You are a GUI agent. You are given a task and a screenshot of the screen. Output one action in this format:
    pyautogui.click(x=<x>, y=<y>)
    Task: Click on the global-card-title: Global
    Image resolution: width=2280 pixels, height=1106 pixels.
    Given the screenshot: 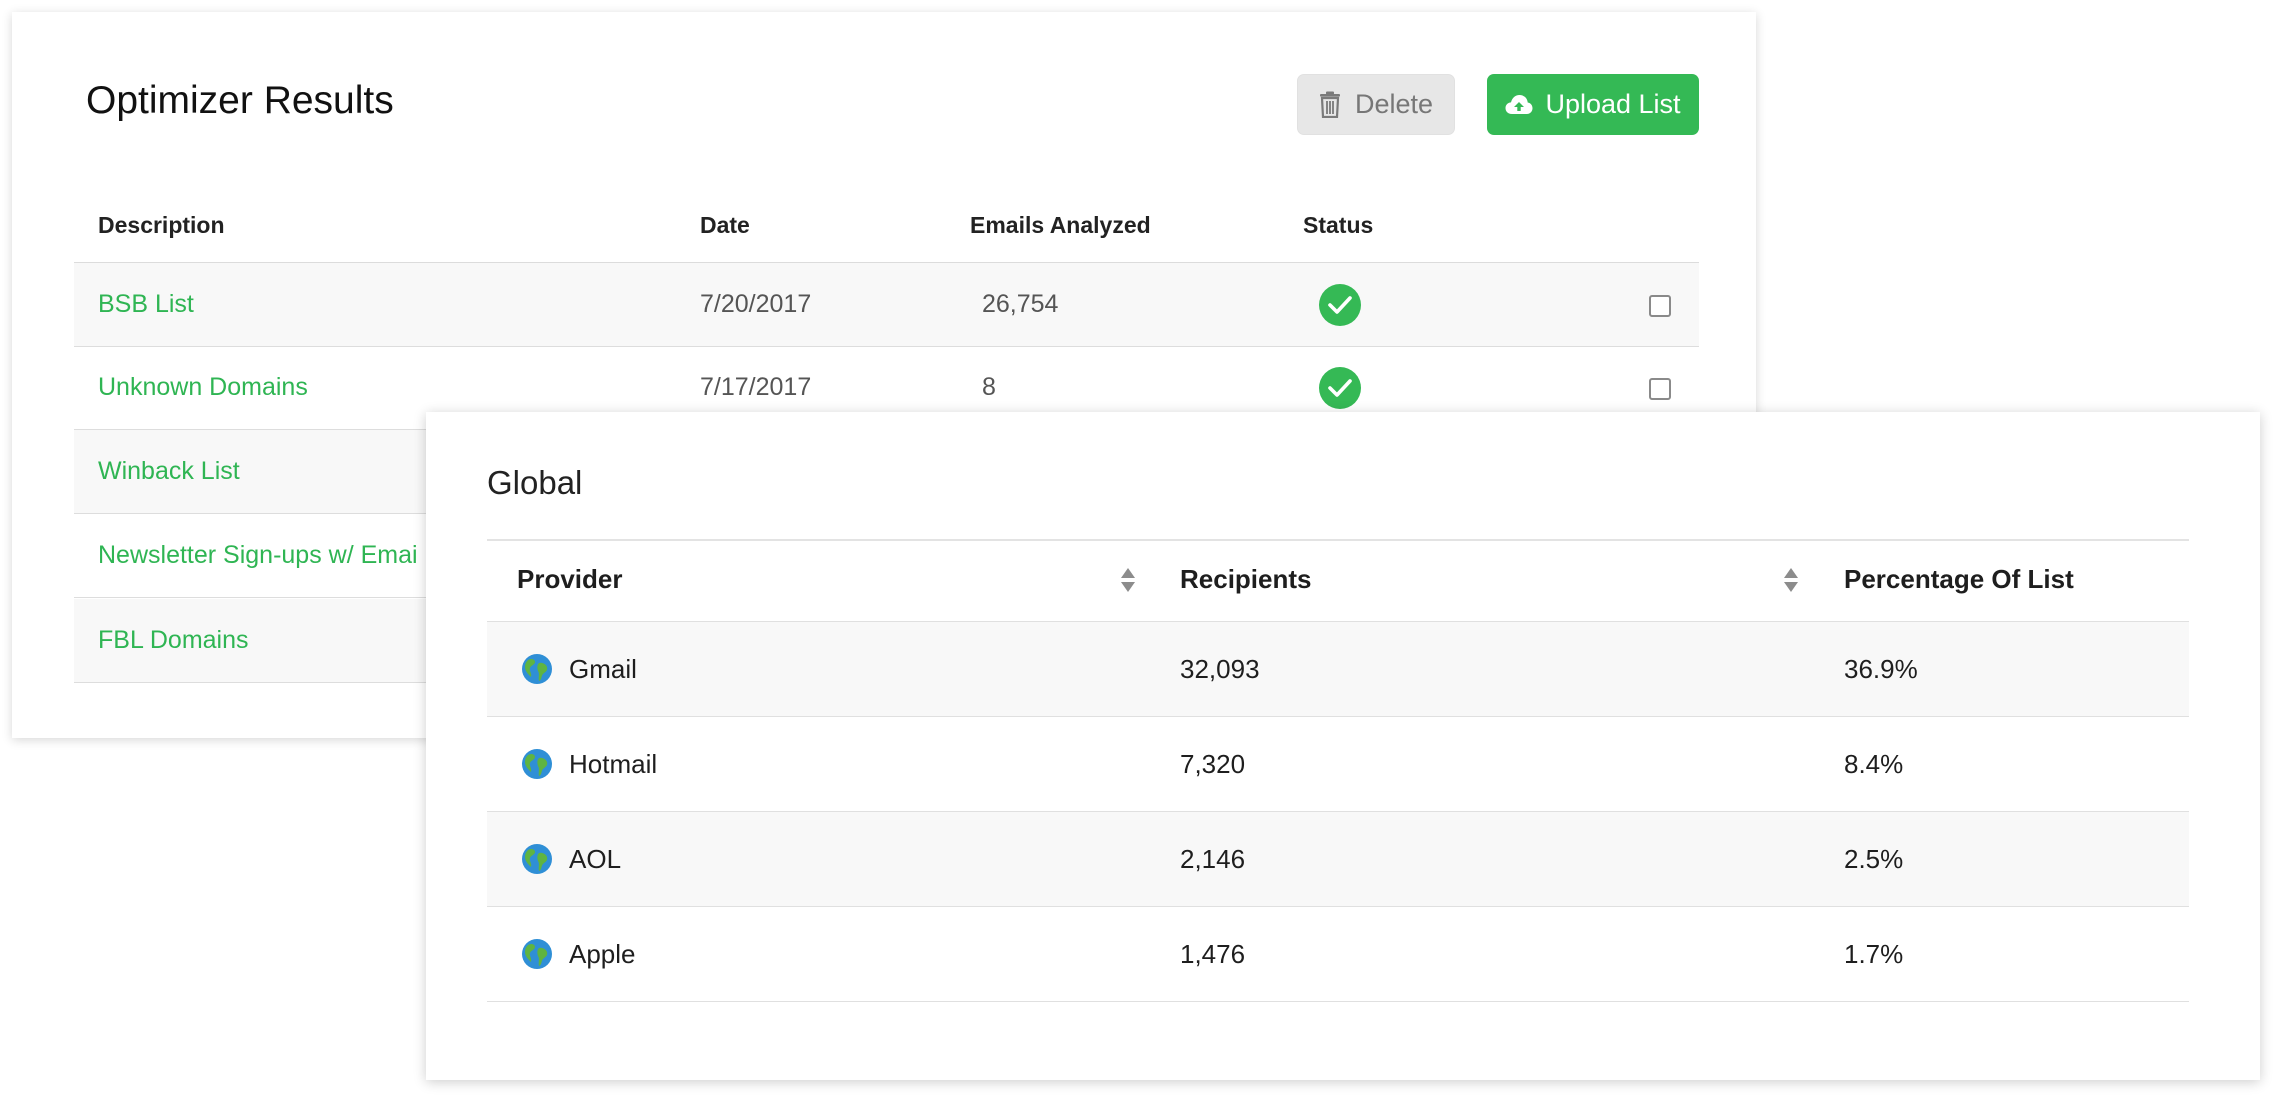 What is the action you would take?
    pyautogui.click(x=535, y=482)
    